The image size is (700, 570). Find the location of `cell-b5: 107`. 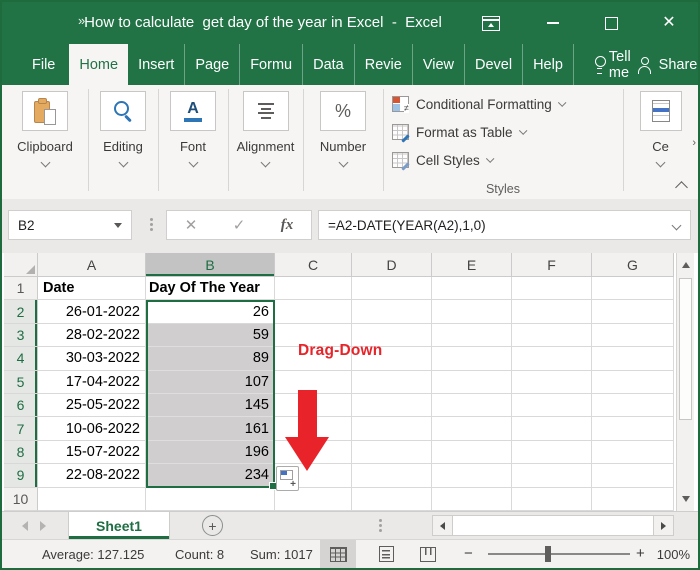

cell-b5: 107 is located at coordinates (210, 382).